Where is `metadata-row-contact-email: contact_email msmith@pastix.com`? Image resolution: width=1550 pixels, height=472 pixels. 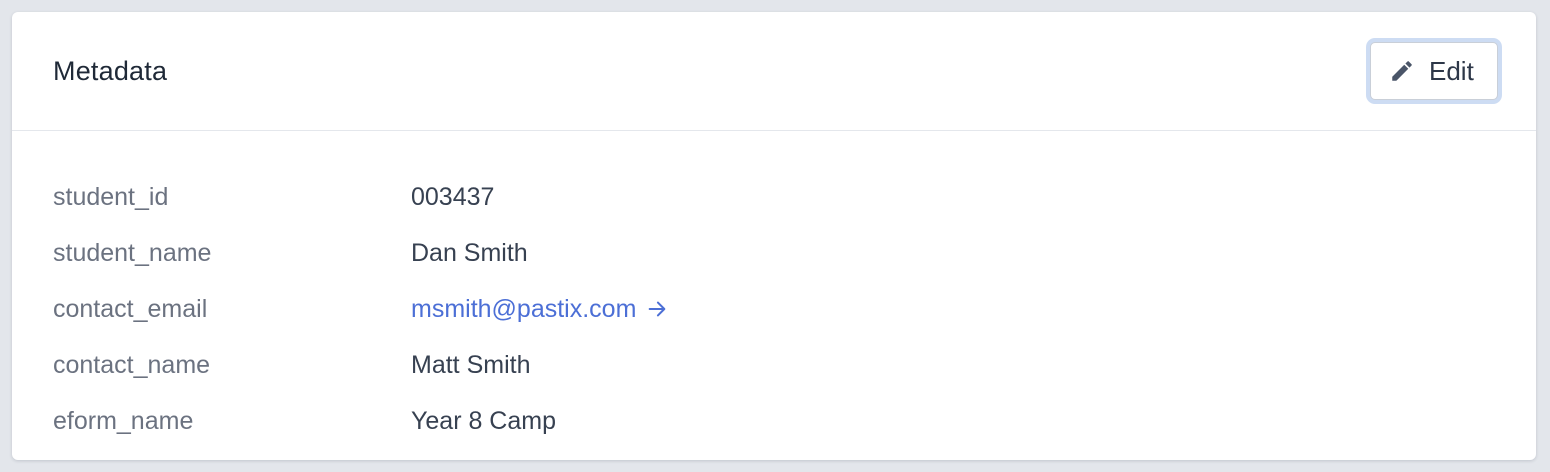 metadata-row-contact-email: contact_email msmith@pastix.com is located at coordinates (794, 309).